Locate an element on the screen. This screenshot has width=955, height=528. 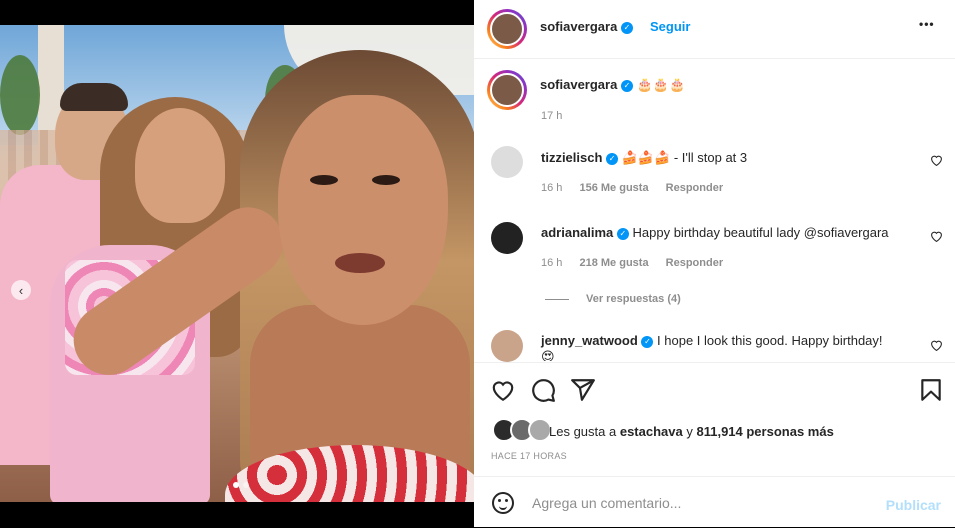
share-icon is located at coordinates (583, 390).